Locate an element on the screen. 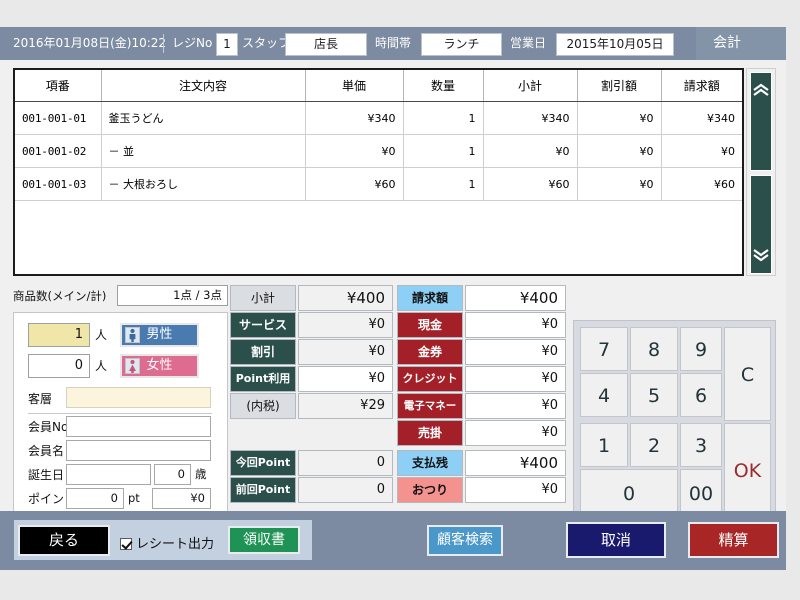 The height and width of the screenshot is (600, 800). key-4: 4 is located at coordinates (604, 395).